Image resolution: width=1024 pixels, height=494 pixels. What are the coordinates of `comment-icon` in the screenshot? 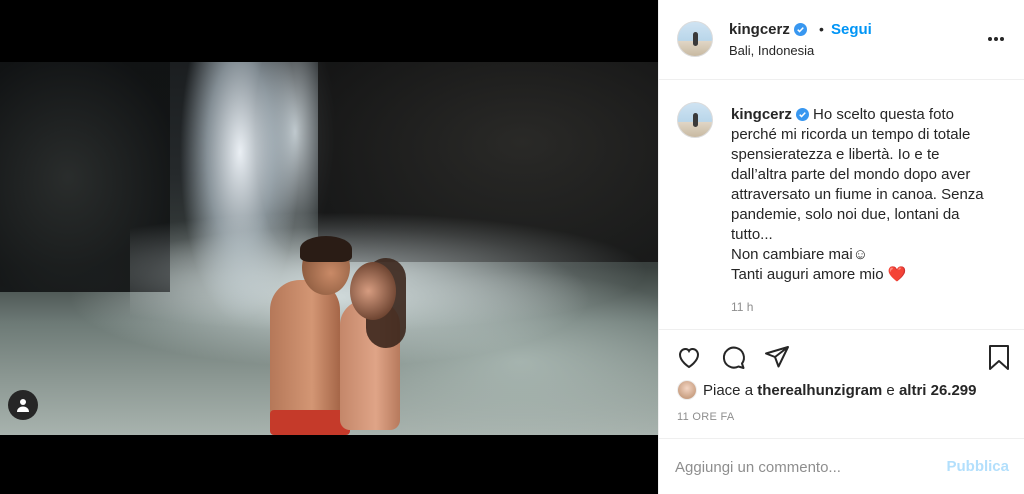 It's located at (733, 357).